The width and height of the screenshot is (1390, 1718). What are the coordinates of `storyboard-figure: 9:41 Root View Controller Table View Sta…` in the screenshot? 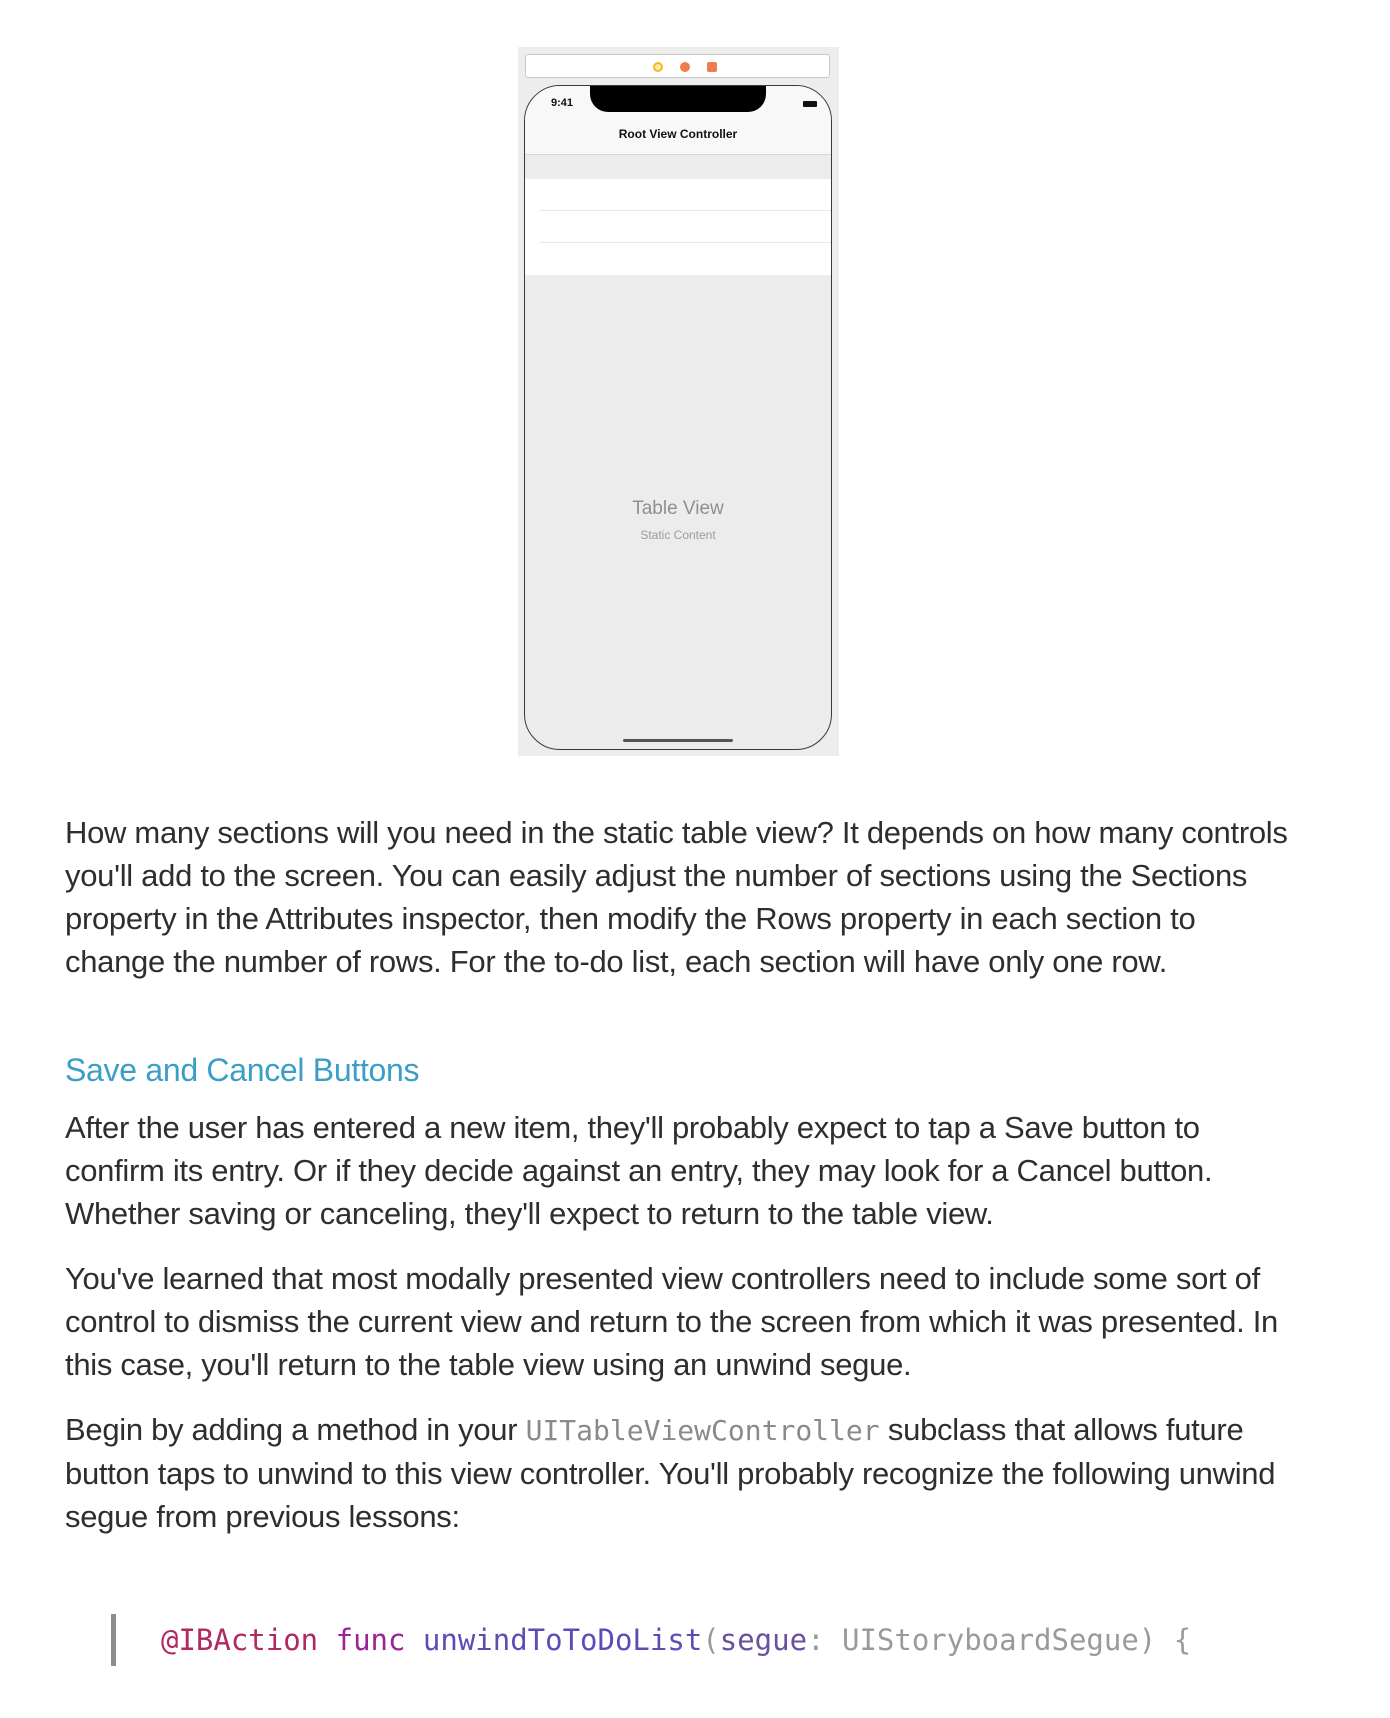 It's located at (678, 401).